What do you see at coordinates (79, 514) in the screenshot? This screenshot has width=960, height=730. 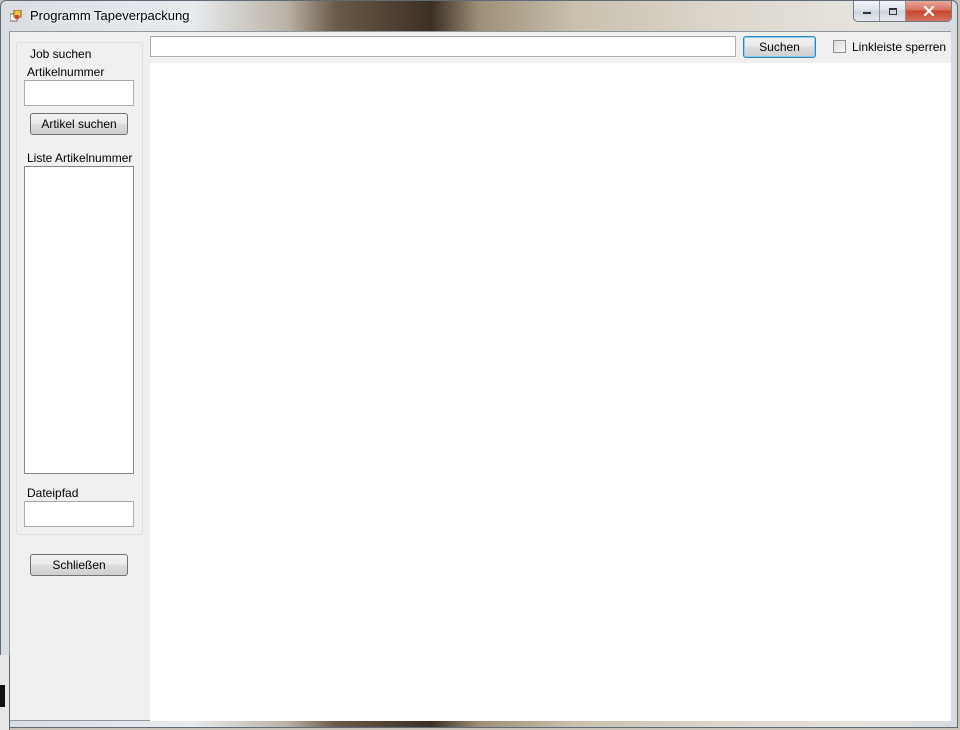 I see `dateipfad-input` at bounding box center [79, 514].